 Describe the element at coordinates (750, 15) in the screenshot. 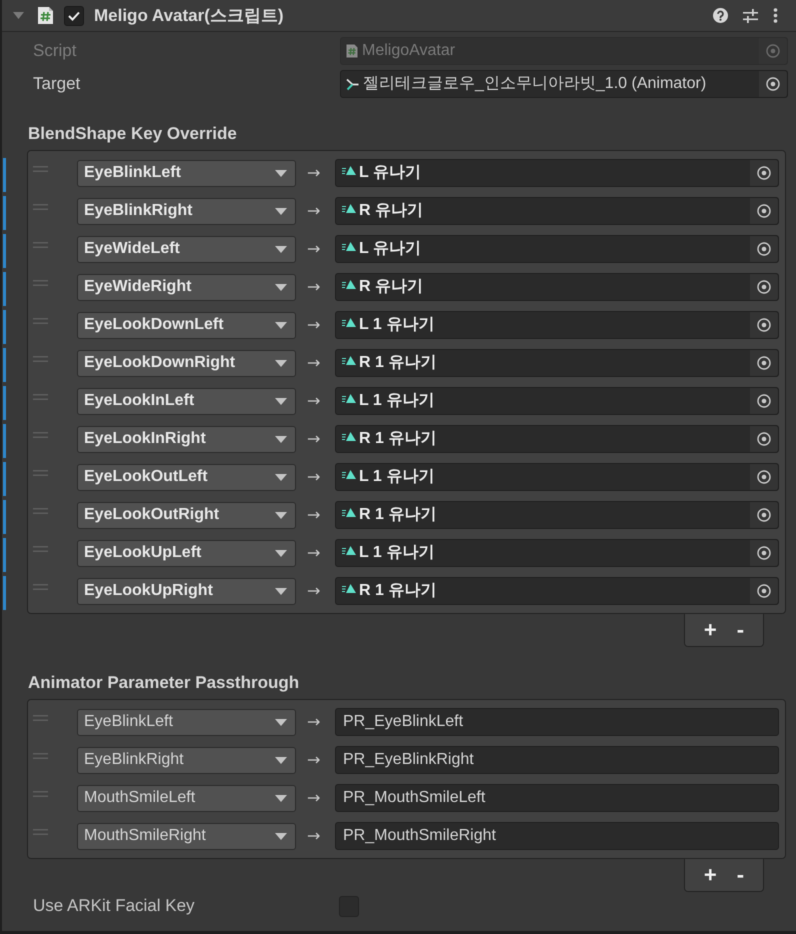

I see `sliders-icon` at that location.